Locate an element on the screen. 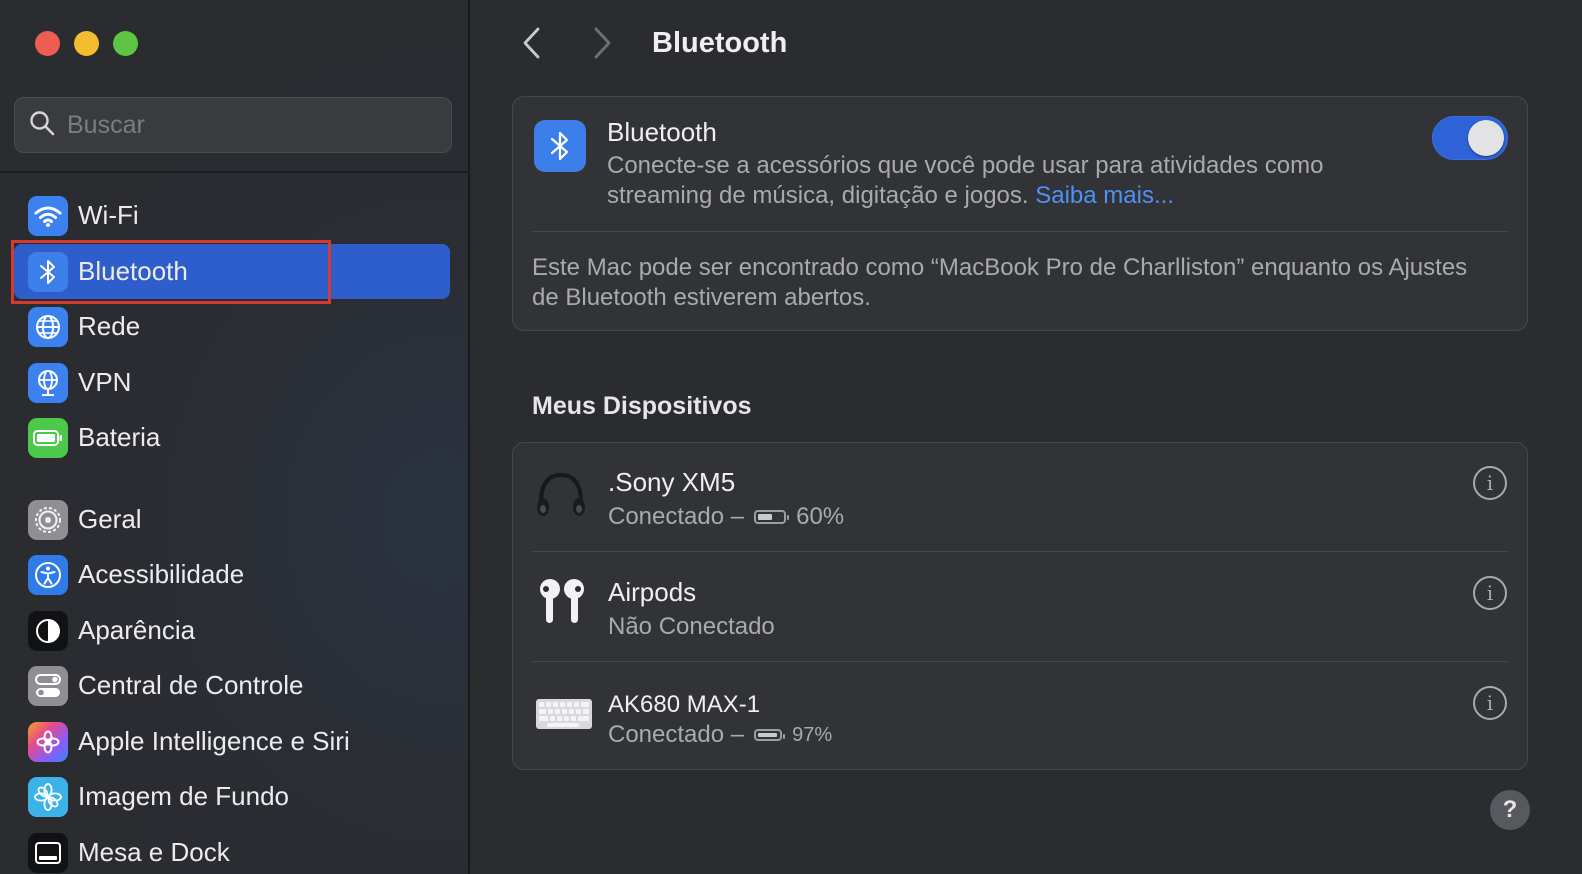 This screenshot has width=1582, height=874. sidebar-item-label: Geral is located at coordinates (110, 519).